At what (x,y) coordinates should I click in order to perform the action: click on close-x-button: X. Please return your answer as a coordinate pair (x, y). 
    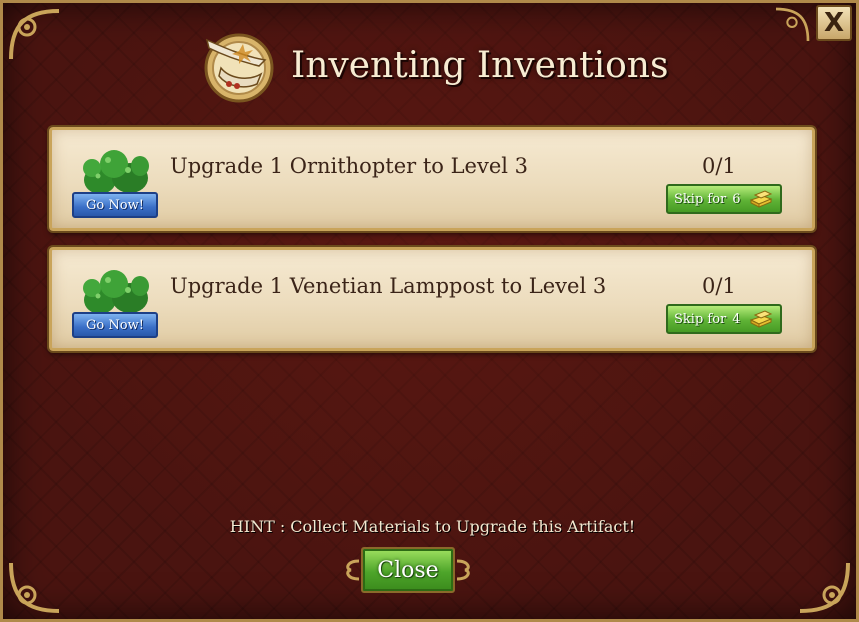
    Looking at the image, I should click on (834, 23).